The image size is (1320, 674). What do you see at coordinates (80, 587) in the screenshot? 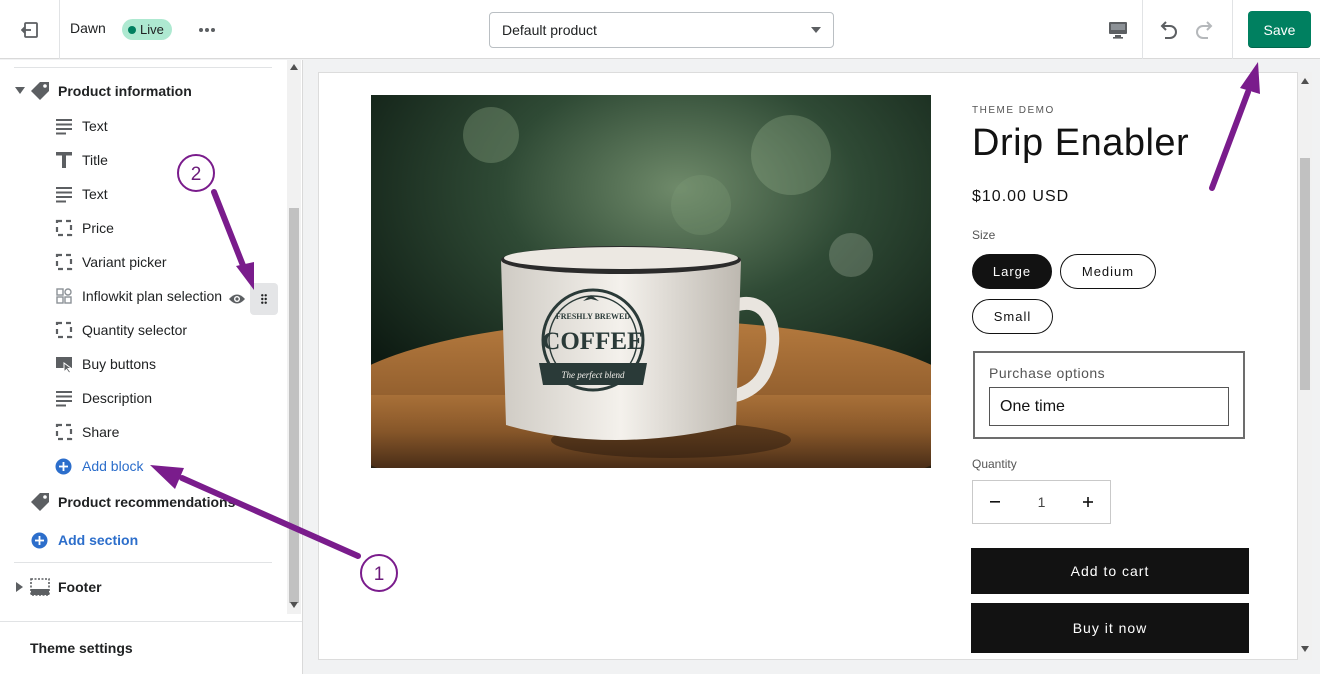
I see `section-label: Footer` at bounding box center [80, 587].